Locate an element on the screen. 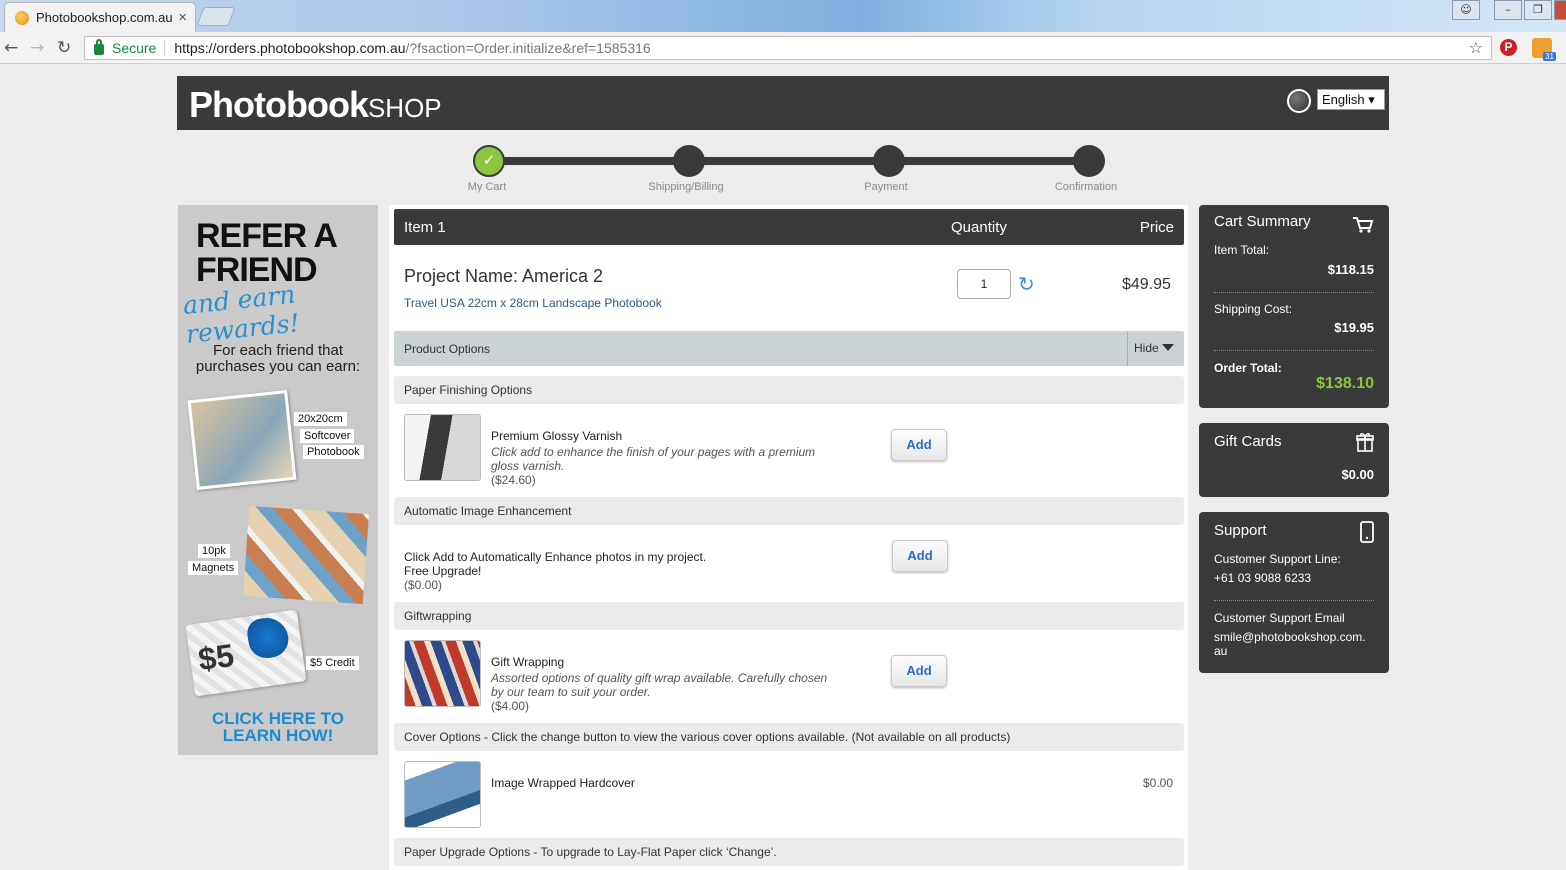 This screenshot has width=1566, height=870. url-host: https://orders.photobookshop.com.au is located at coordinates (290, 48).